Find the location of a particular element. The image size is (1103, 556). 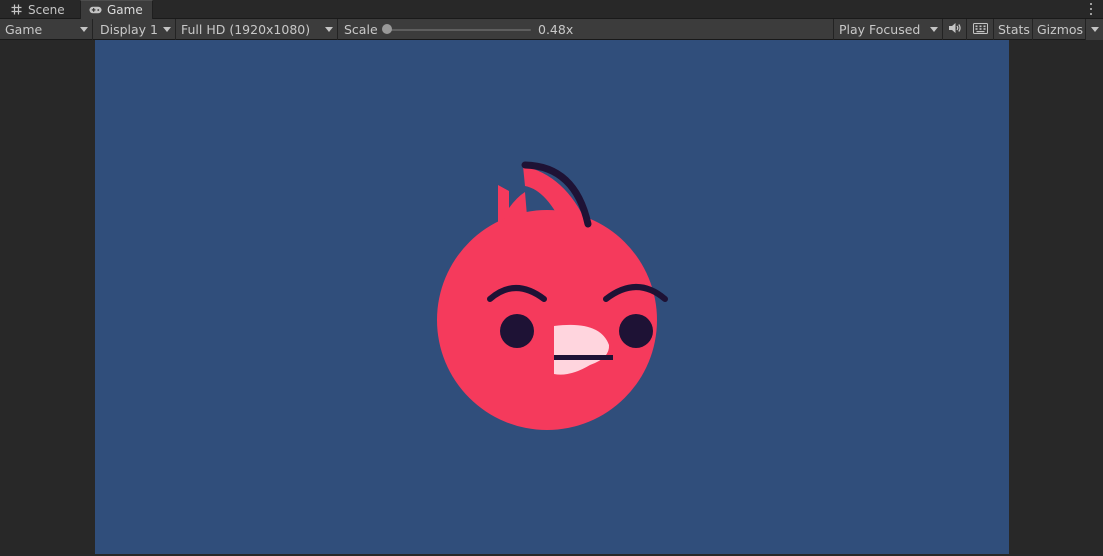

resolution-dropdown: Full HD (1920x1080) is located at coordinates (257, 29).